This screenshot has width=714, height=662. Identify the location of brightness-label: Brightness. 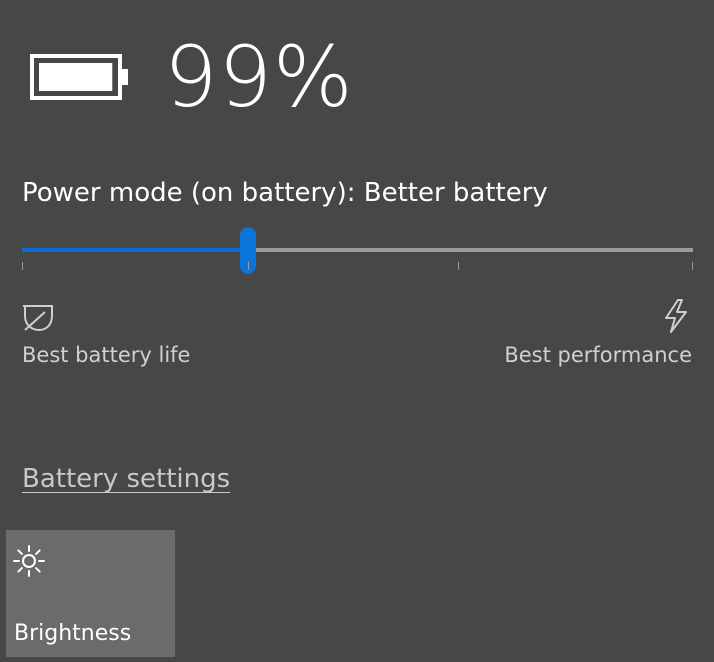
(73, 633).